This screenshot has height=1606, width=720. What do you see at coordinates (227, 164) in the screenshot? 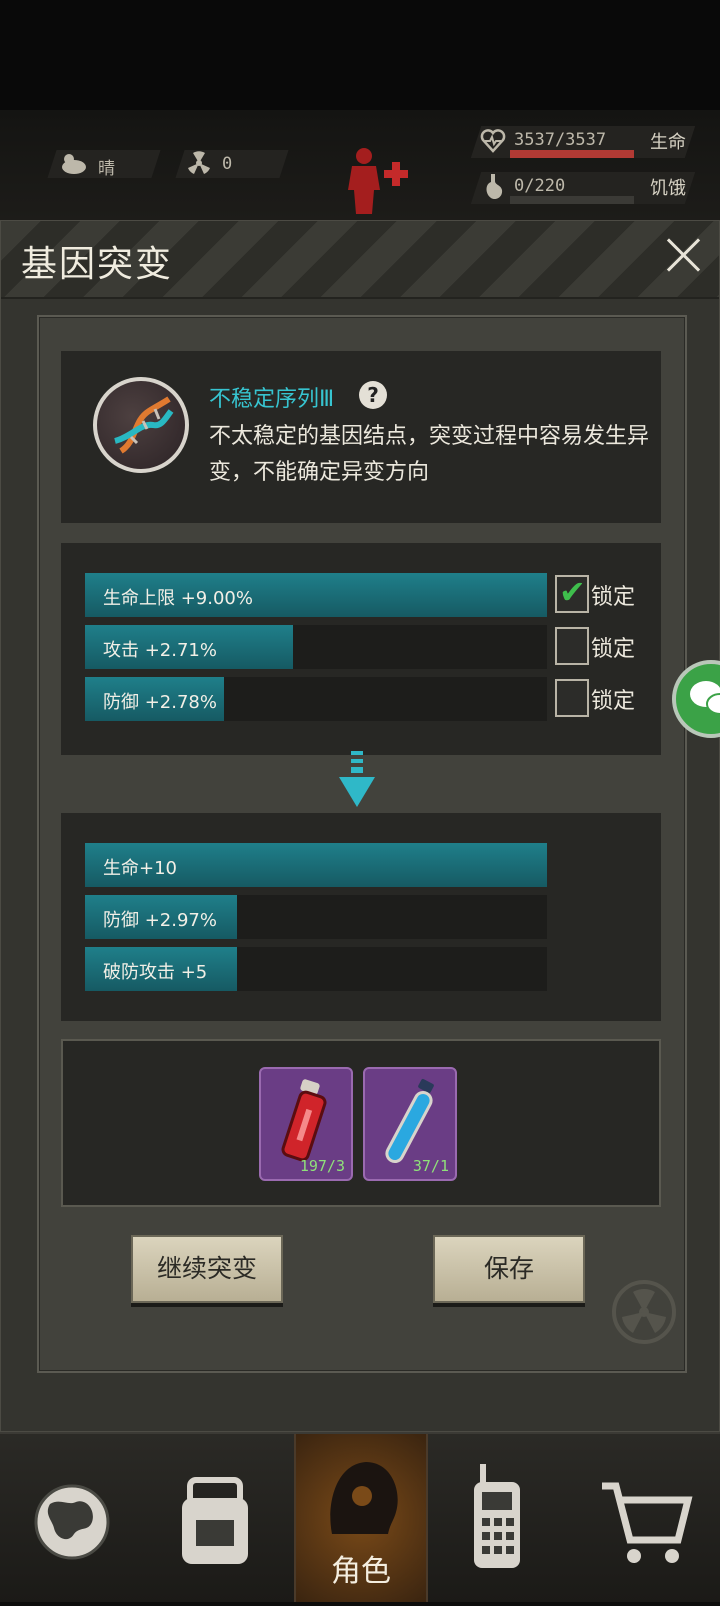
I see `radiation-value: 0` at bounding box center [227, 164].